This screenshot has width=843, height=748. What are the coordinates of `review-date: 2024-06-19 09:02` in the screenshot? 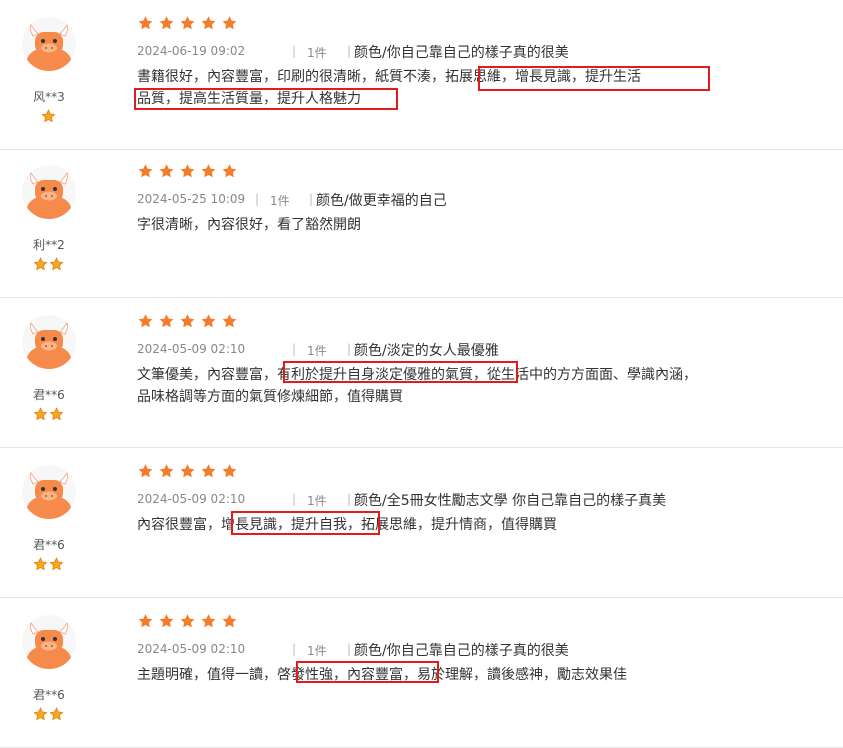 It's located at (191, 51).